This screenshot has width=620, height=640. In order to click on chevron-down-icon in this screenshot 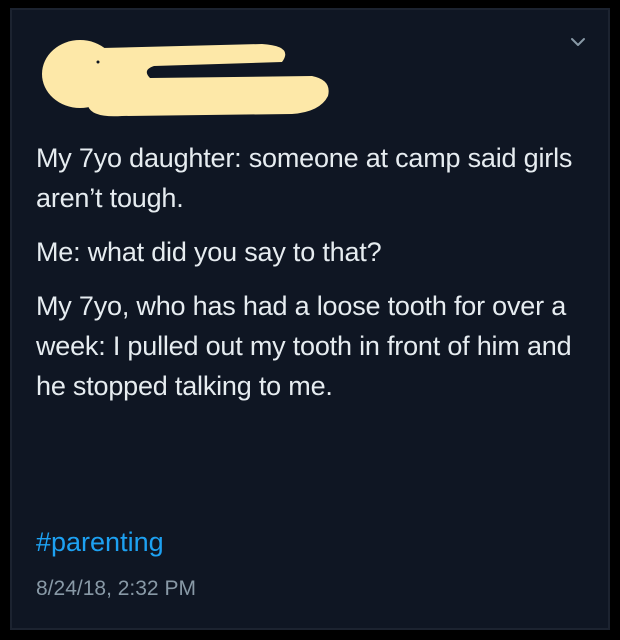, I will do `click(578, 42)`.